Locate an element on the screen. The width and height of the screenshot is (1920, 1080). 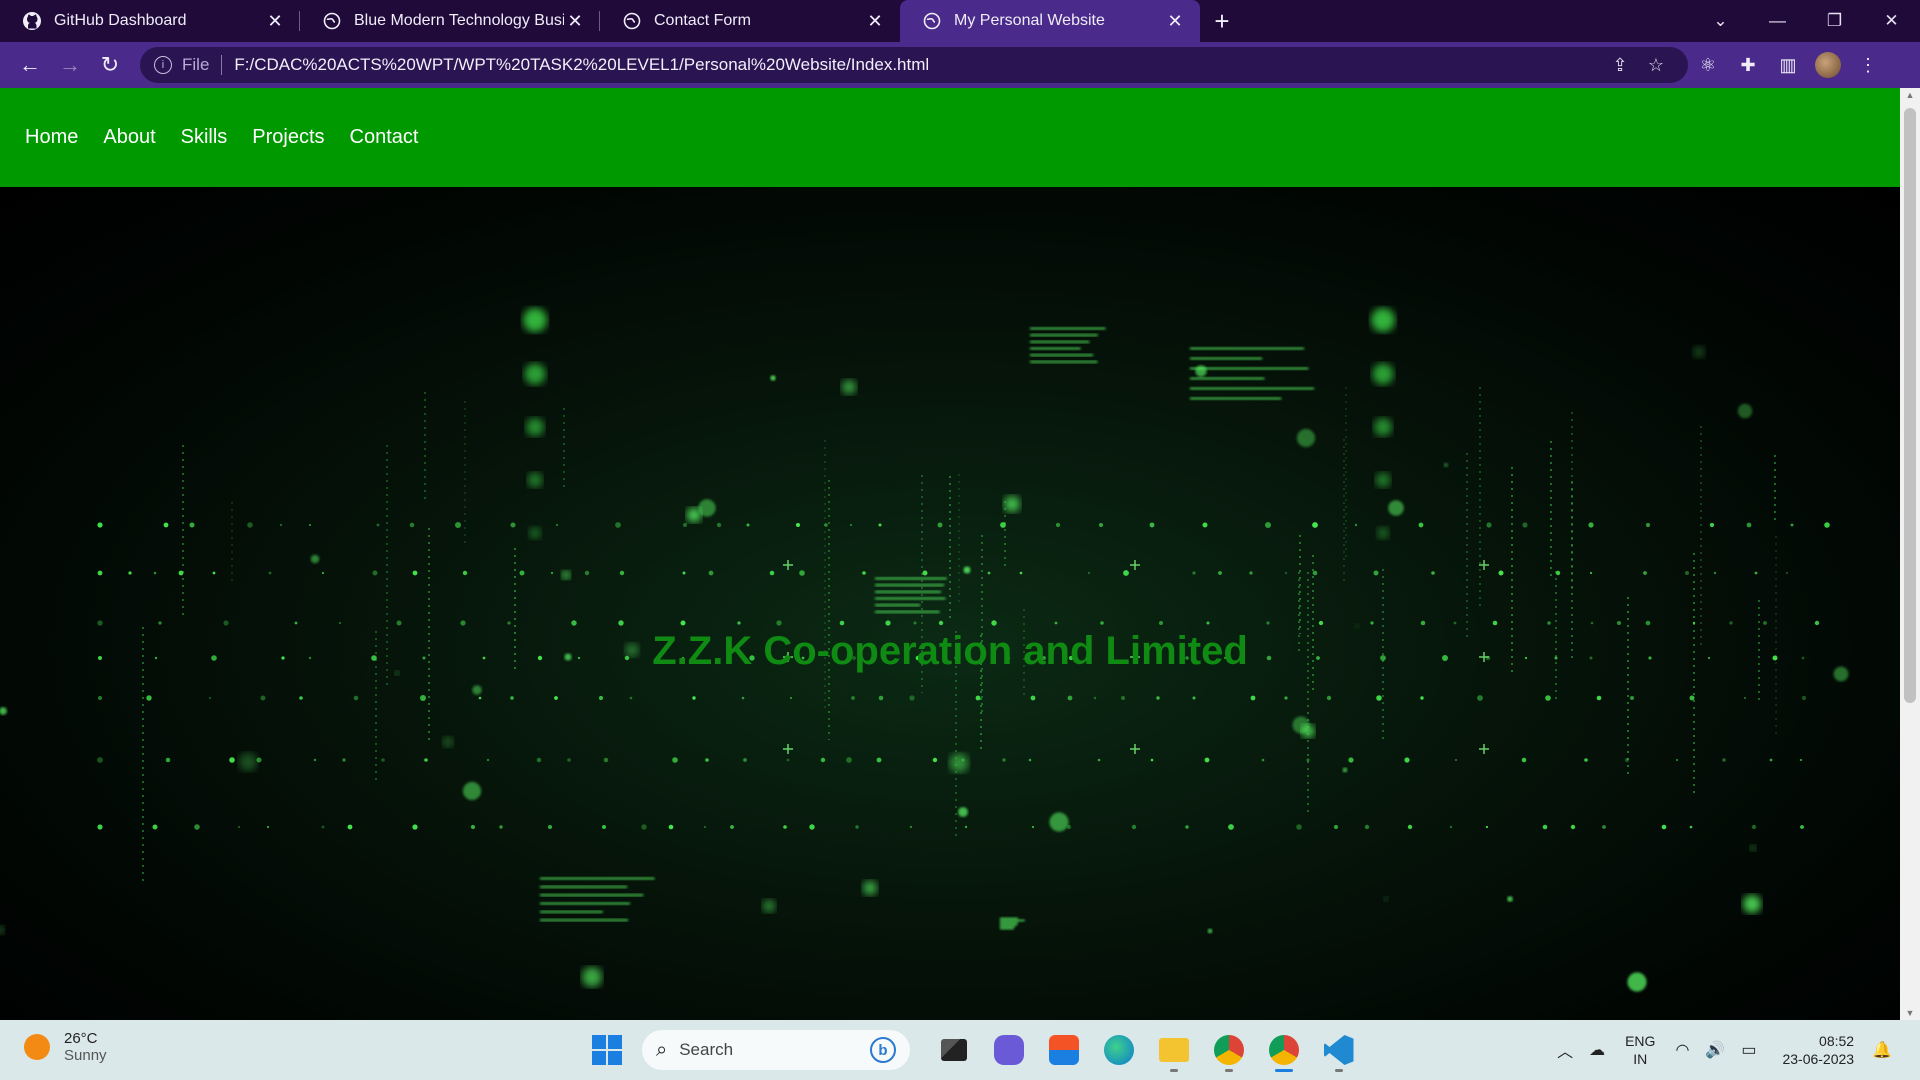
extension-react-icon: ⚛ is located at coordinates (1708, 65).